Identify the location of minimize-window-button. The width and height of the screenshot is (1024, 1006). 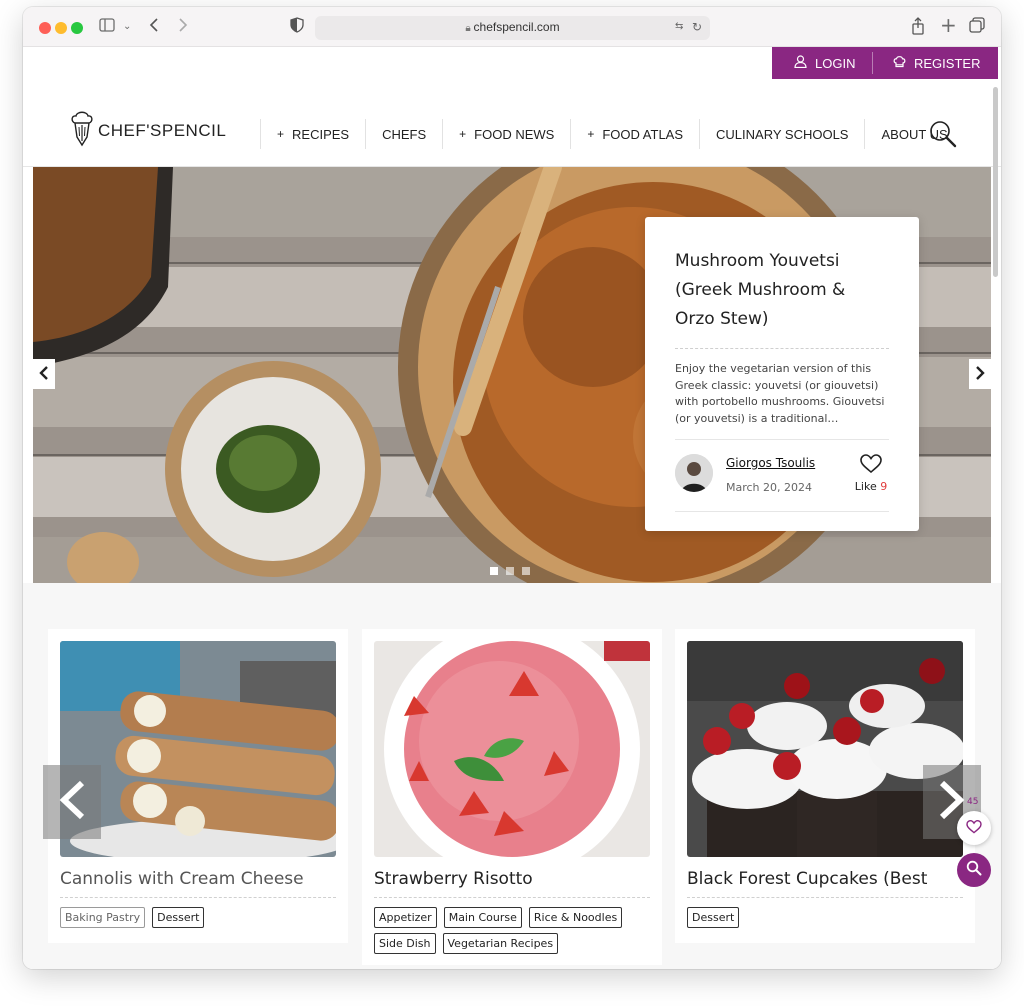
(61, 28).